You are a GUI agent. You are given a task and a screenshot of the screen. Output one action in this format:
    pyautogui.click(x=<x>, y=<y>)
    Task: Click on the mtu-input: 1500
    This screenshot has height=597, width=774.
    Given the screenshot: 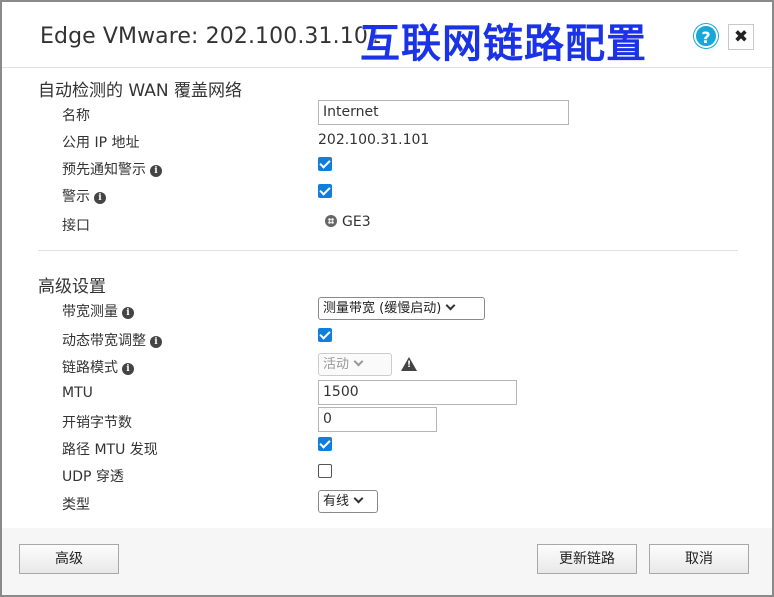 What is the action you would take?
    pyautogui.click(x=417, y=392)
    